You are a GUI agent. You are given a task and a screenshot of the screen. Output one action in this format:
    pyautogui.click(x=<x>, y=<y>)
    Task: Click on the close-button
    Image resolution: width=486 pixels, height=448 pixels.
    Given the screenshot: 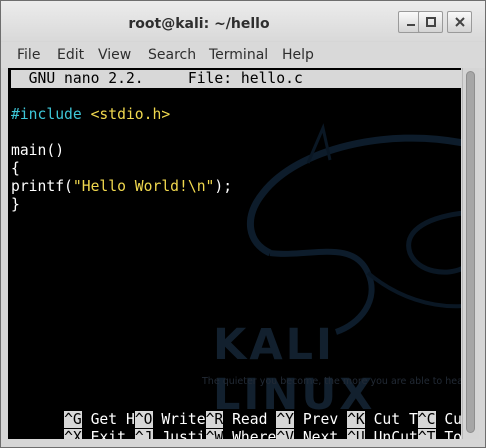 What is the action you would take?
    pyautogui.click(x=459, y=22)
    